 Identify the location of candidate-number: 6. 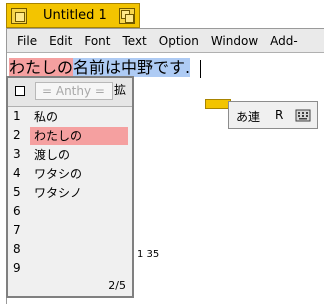
(17, 211).